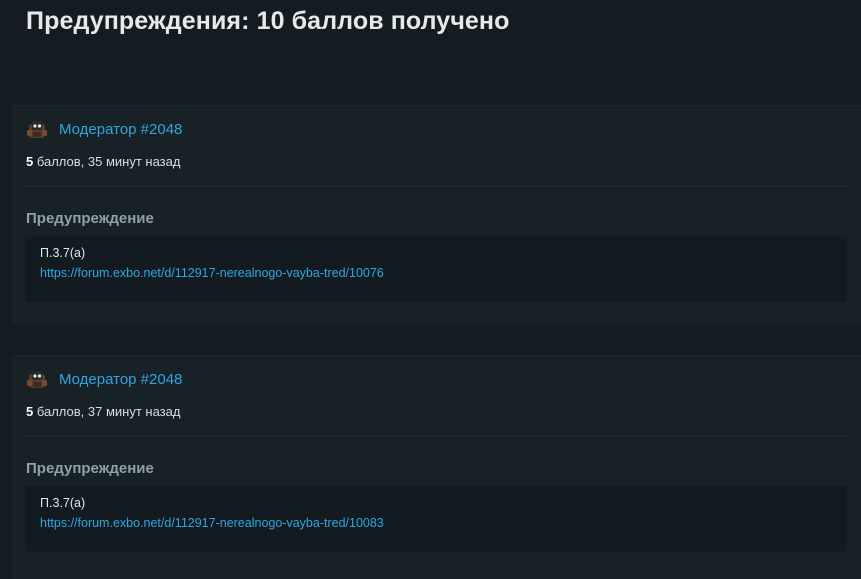 This screenshot has width=861, height=579. I want to click on points-line: 5 баллов, 37 минут назад, so click(103, 411).